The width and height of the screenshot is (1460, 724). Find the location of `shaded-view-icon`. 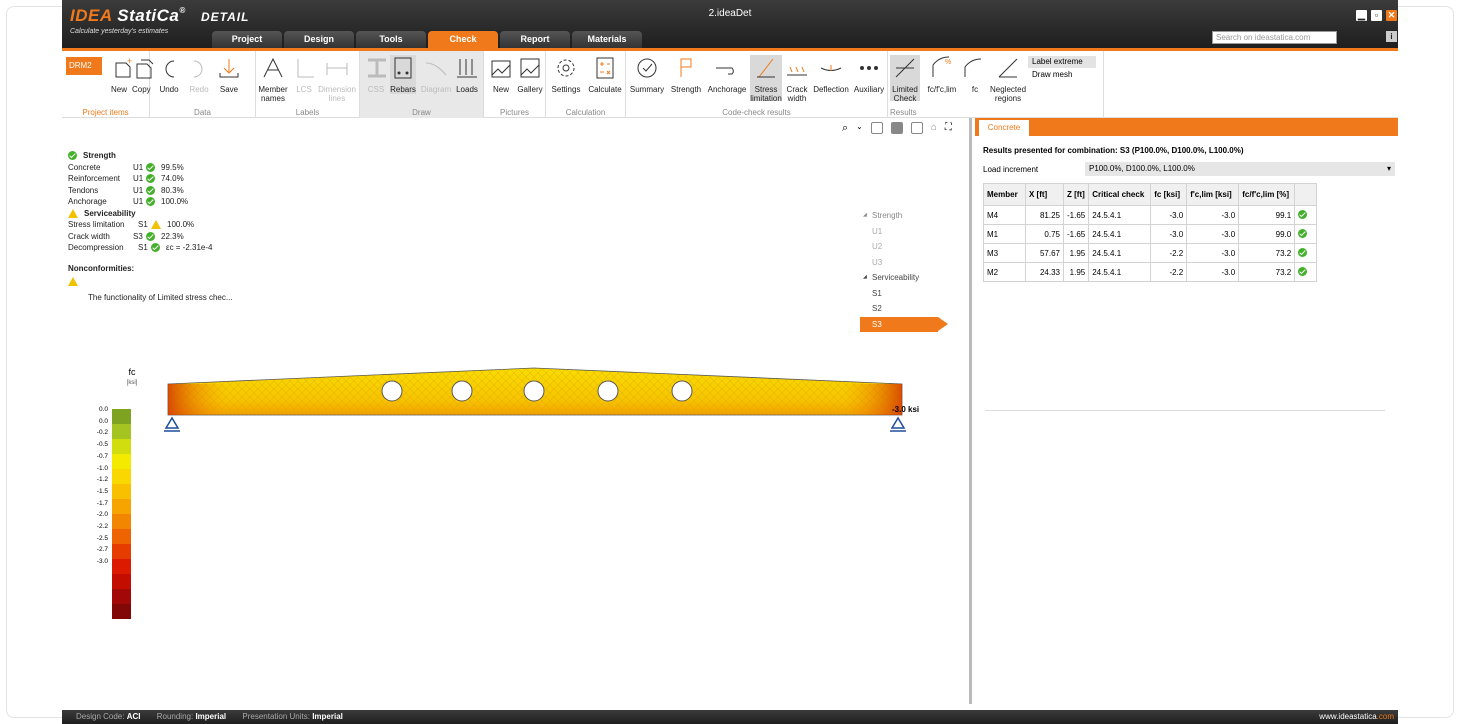

shaded-view-icon is located at coordinates (916, 128).